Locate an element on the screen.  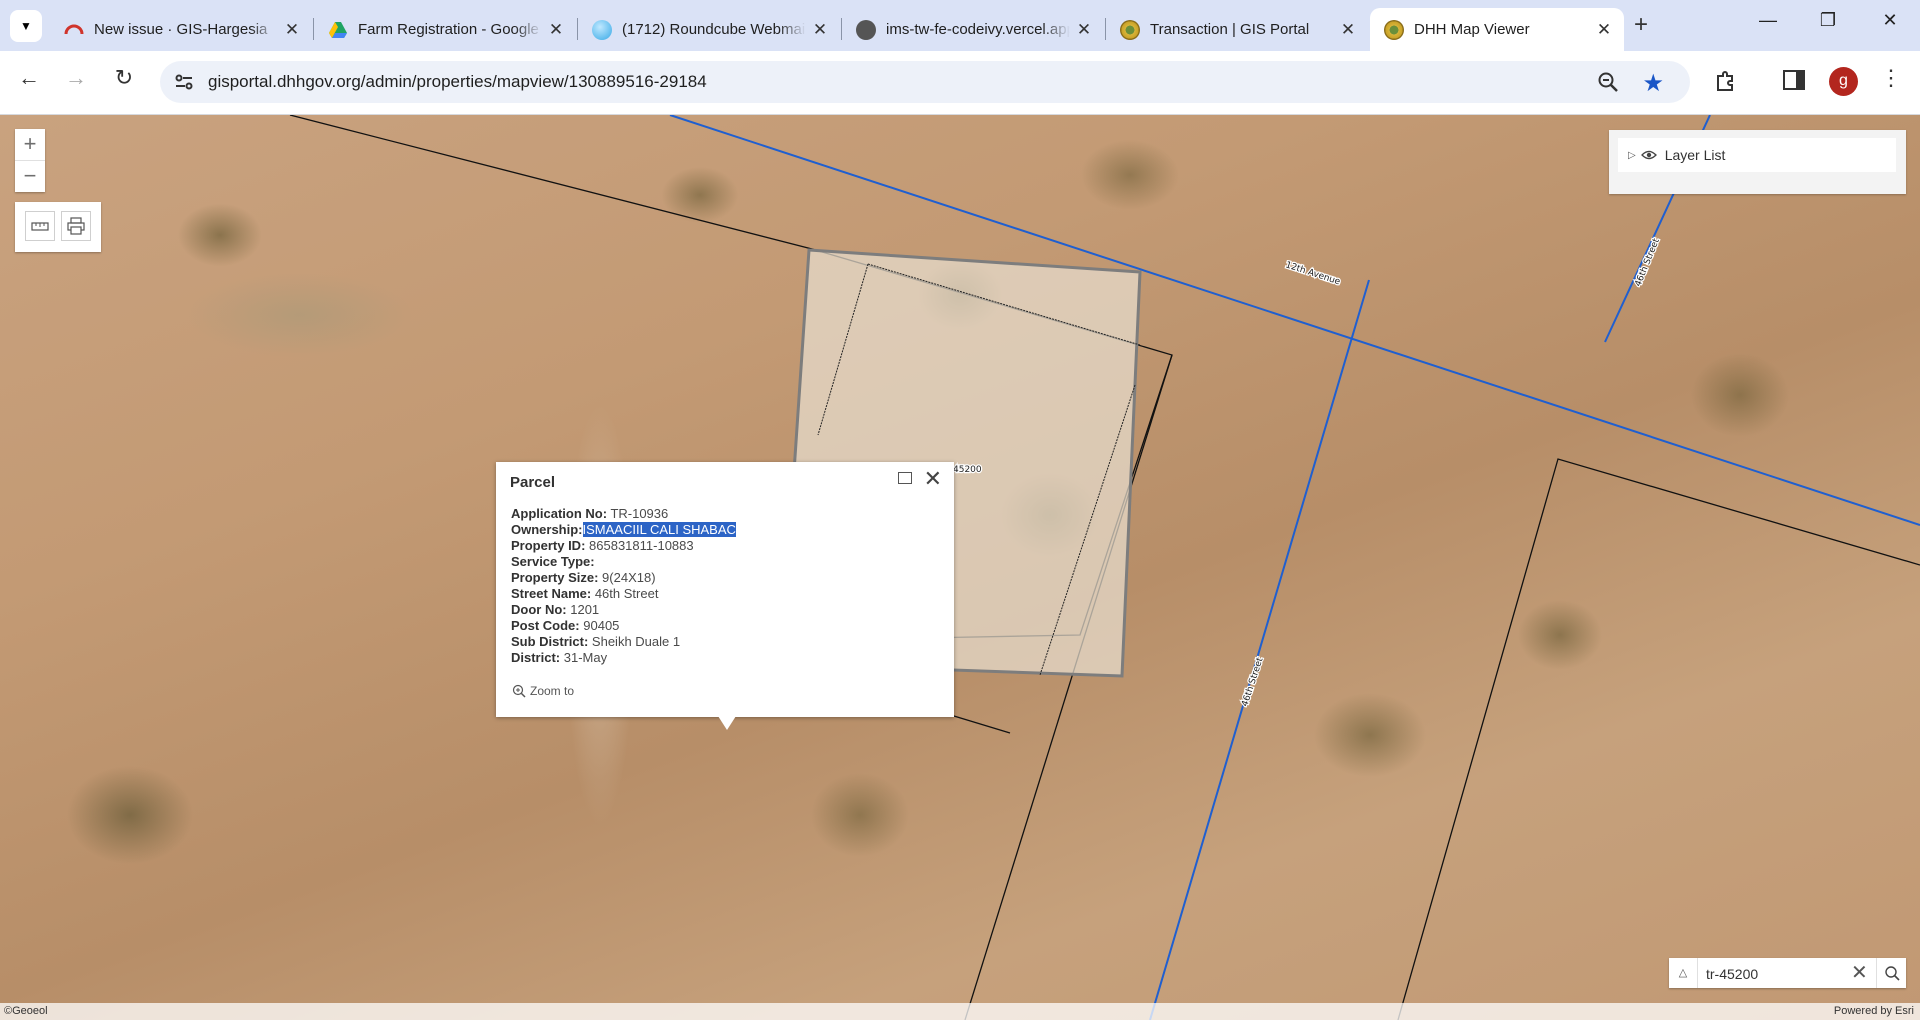
map-search: △ ✕ is located at coordinates (1787, 973).